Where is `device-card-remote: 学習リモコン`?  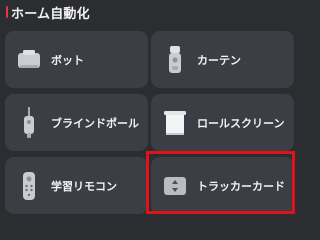
device-card-remote: 学習リモコン is located at coordinates (76, 185).